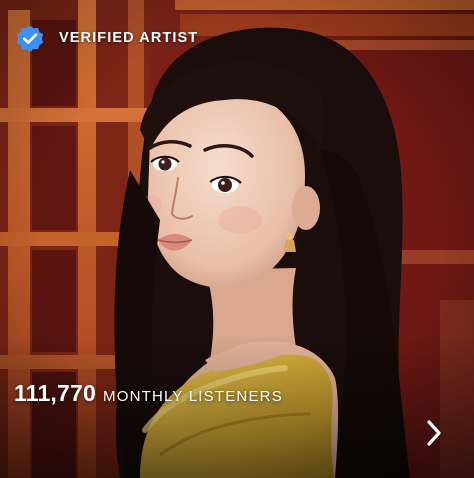  I want to click on monthly-listeners: 111,770 MONTHLY LISTENERS, so click(148, 397).